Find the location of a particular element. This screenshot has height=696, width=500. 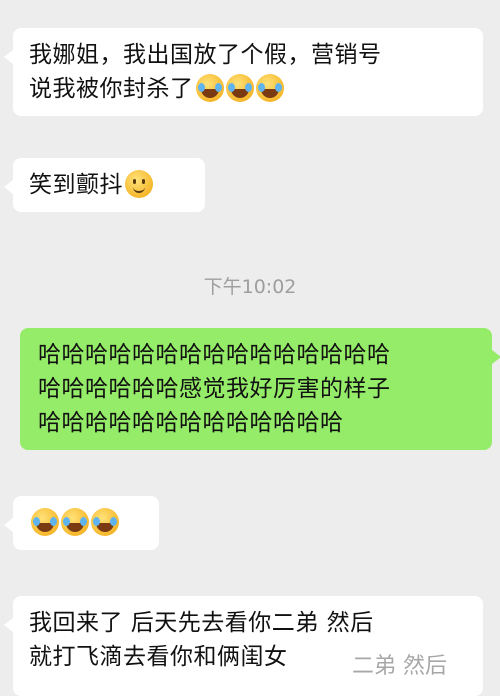

message-text-line: 笑到颤抖 is located at coordinates (76, 185).